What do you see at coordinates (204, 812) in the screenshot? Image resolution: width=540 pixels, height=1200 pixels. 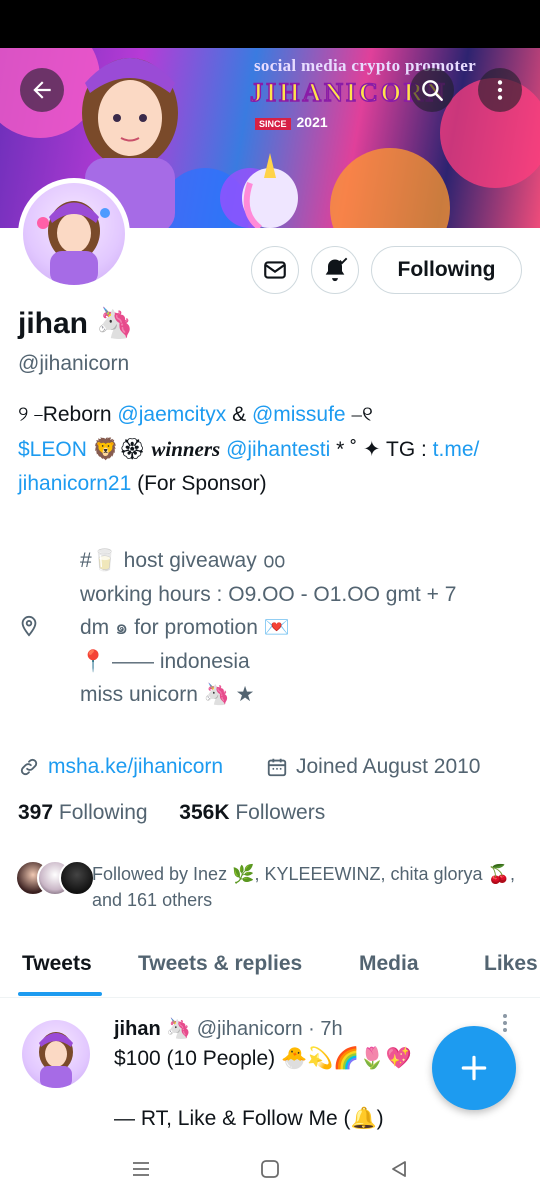 I see `followers-count: 356K` at bounding box center [204, 812].